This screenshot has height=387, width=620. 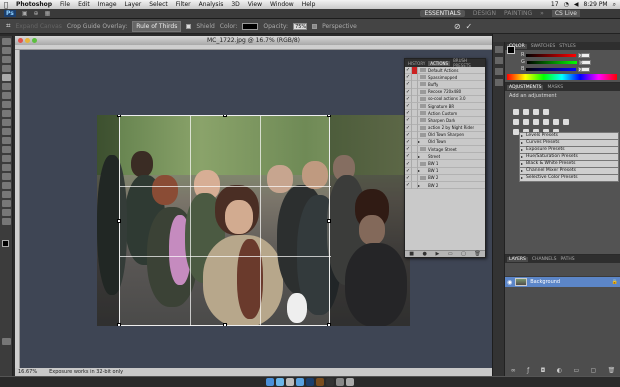 I want to click on new-group-icon: ▭, so click(x=576, y=370).